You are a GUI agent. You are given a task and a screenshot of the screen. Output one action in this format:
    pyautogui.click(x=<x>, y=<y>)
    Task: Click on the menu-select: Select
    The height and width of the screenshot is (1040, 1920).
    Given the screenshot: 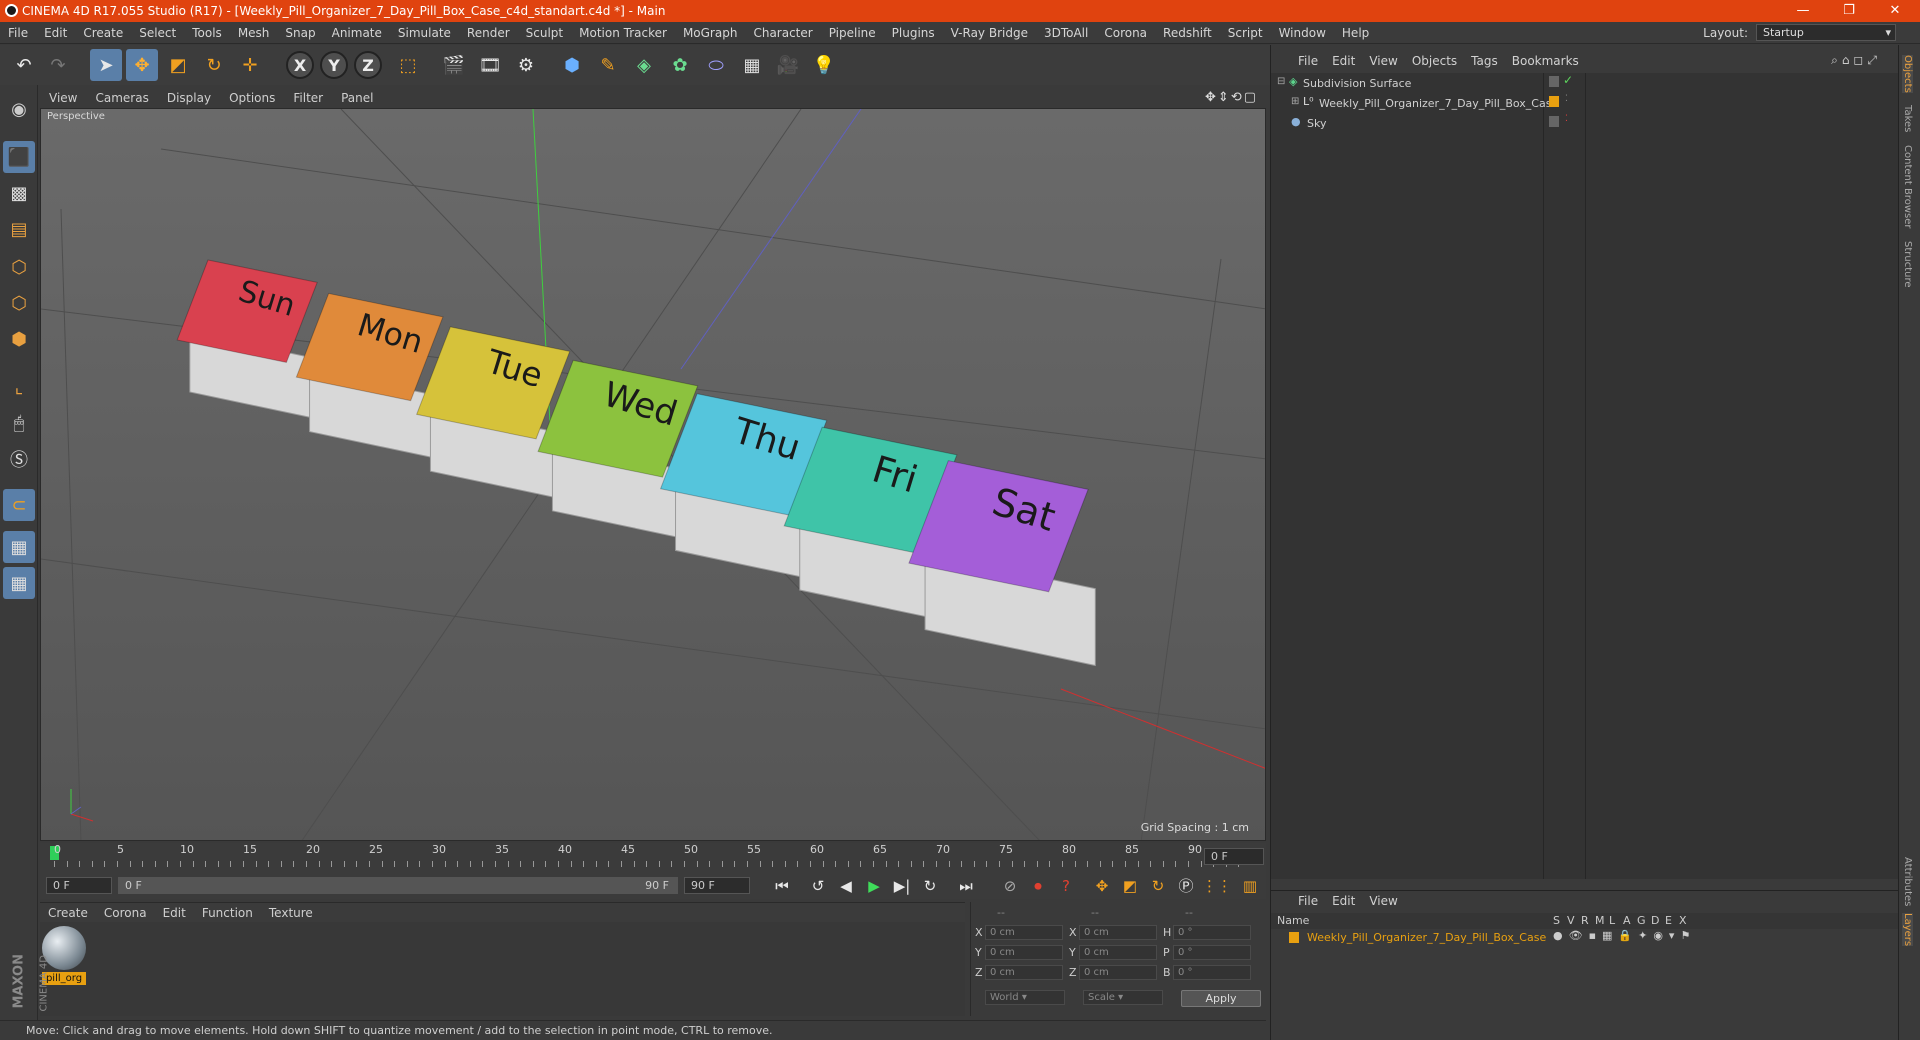 What is the action you would take?
    pyautogui.click(x=157, y=33)
    